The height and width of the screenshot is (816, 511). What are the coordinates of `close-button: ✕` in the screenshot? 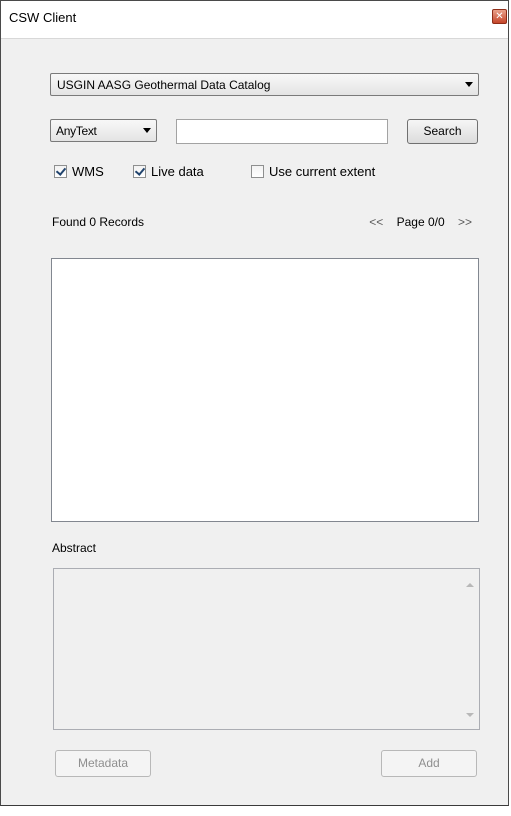 It's located at (499, 16).